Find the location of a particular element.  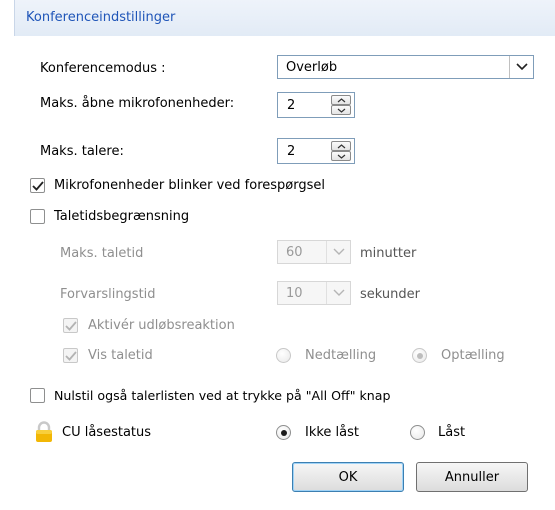

max-speech-time-dropdown: 60 is located at coordinates (314, 252).